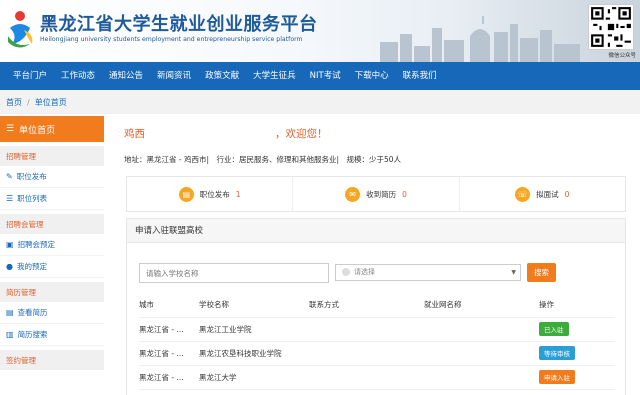 This screenshot has width=640, height=395. I want to click on sidebar-group-recruitment: 招聘管理, so click(52, 156).